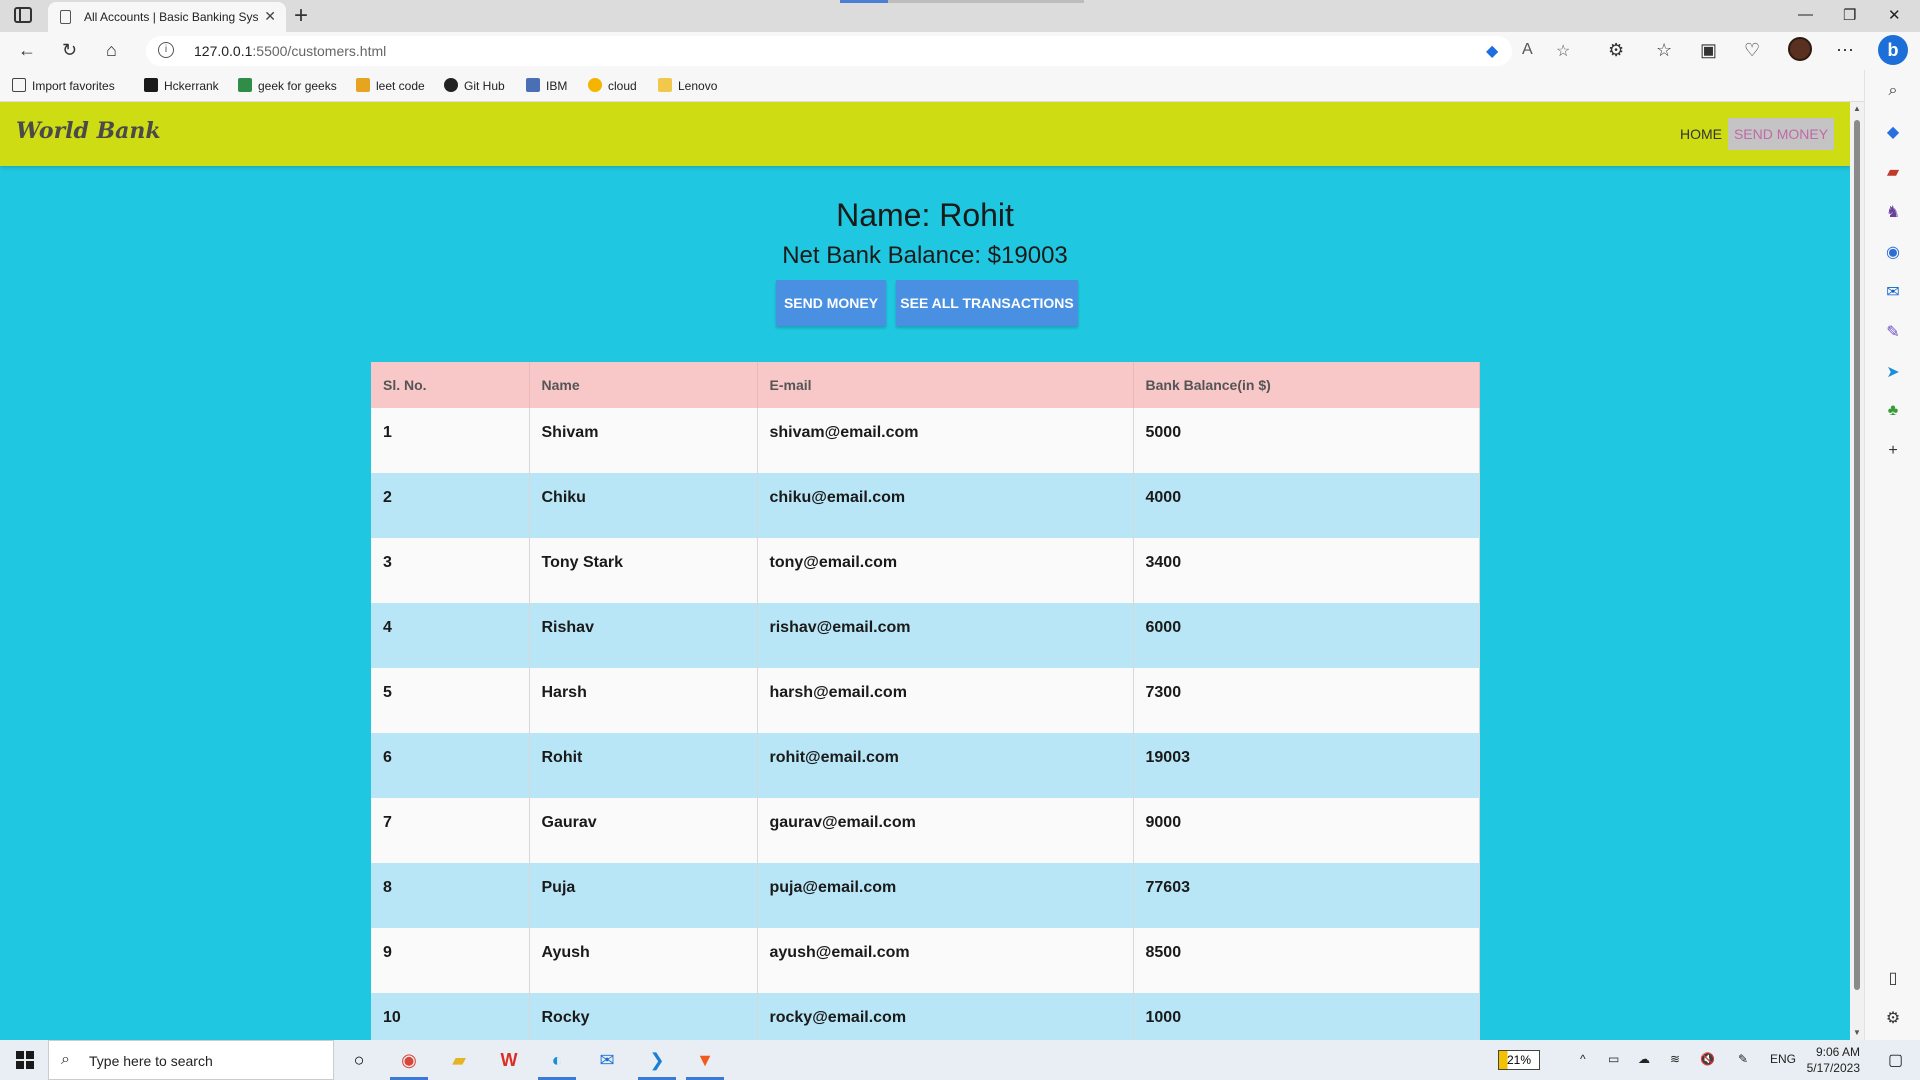 The width and height of the screenshot is (1920, 1080). I want to click on table-header-row: Sl. No. Name E-mail Bank Balance(in $), so click(925, 385).